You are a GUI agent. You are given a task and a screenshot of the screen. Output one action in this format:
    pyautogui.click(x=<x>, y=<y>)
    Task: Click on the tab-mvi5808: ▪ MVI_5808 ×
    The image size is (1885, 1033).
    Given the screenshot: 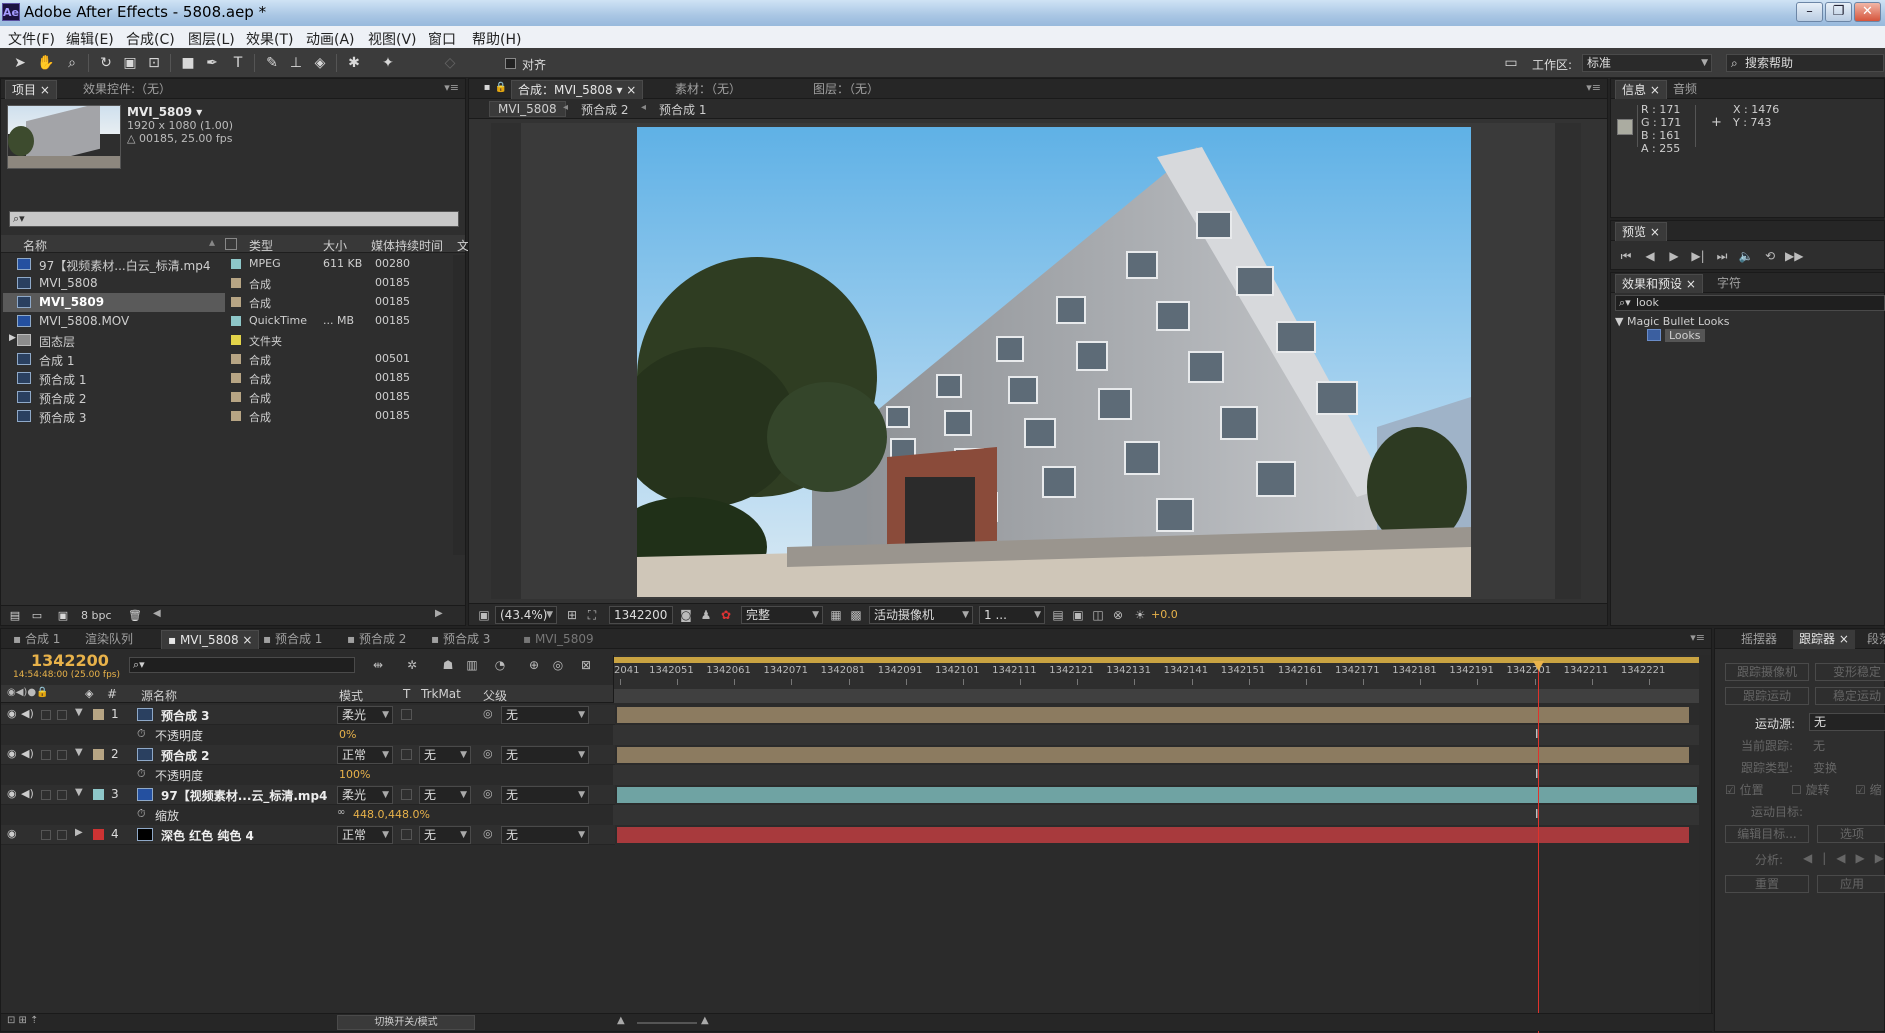 What is the action you would take?
    pyautogui.click(x=210, y=639)
    